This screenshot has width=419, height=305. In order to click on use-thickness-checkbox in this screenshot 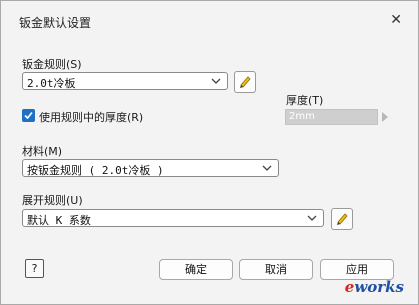, I will do `click(28, 115)`.